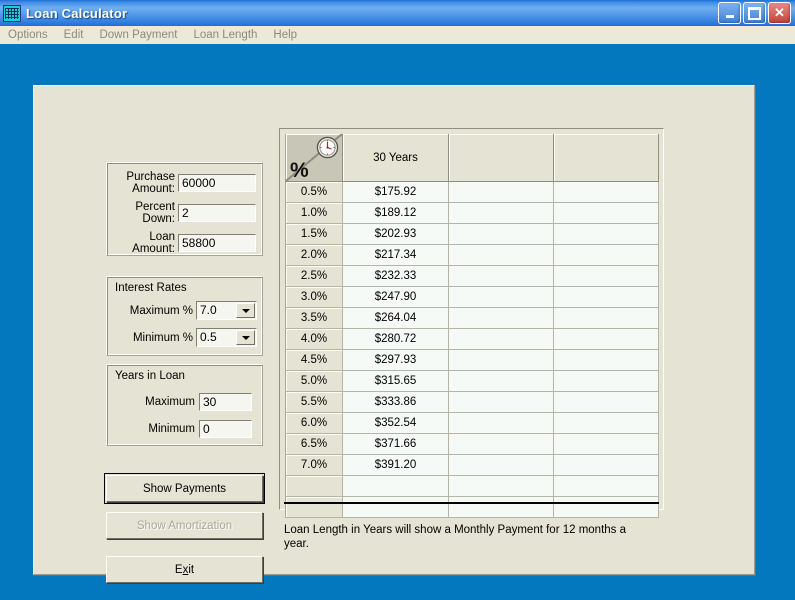 The width and height of the screenshot is (795, 600). What do you see at coordinates (138, 35) in the screenshot?
I see `menu-item-down-payment: Down Payment` at bounding box center [138, 35].